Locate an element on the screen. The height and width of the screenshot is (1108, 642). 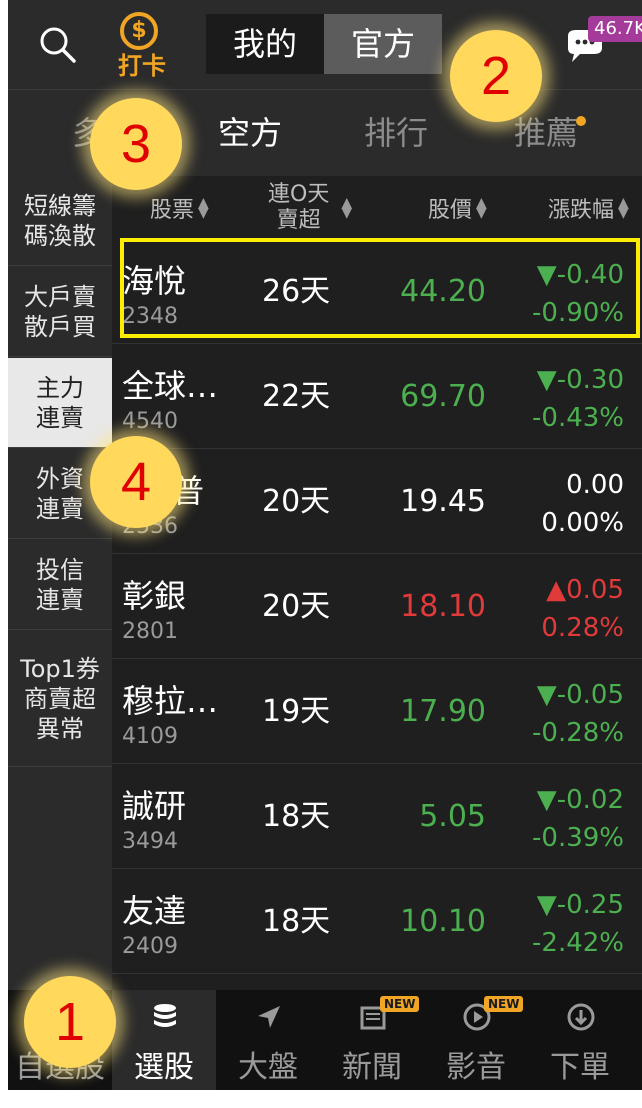
stock-name: 彰銀 is located at coordinates (154, 596).